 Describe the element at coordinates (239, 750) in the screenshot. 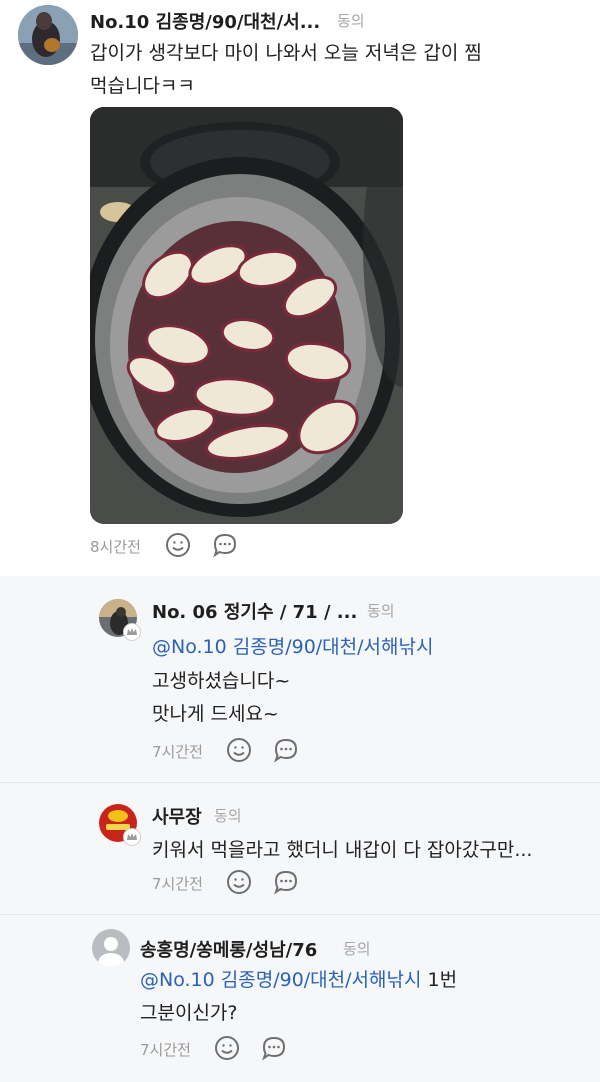

I see `reply1-emoji-icon` at that location.